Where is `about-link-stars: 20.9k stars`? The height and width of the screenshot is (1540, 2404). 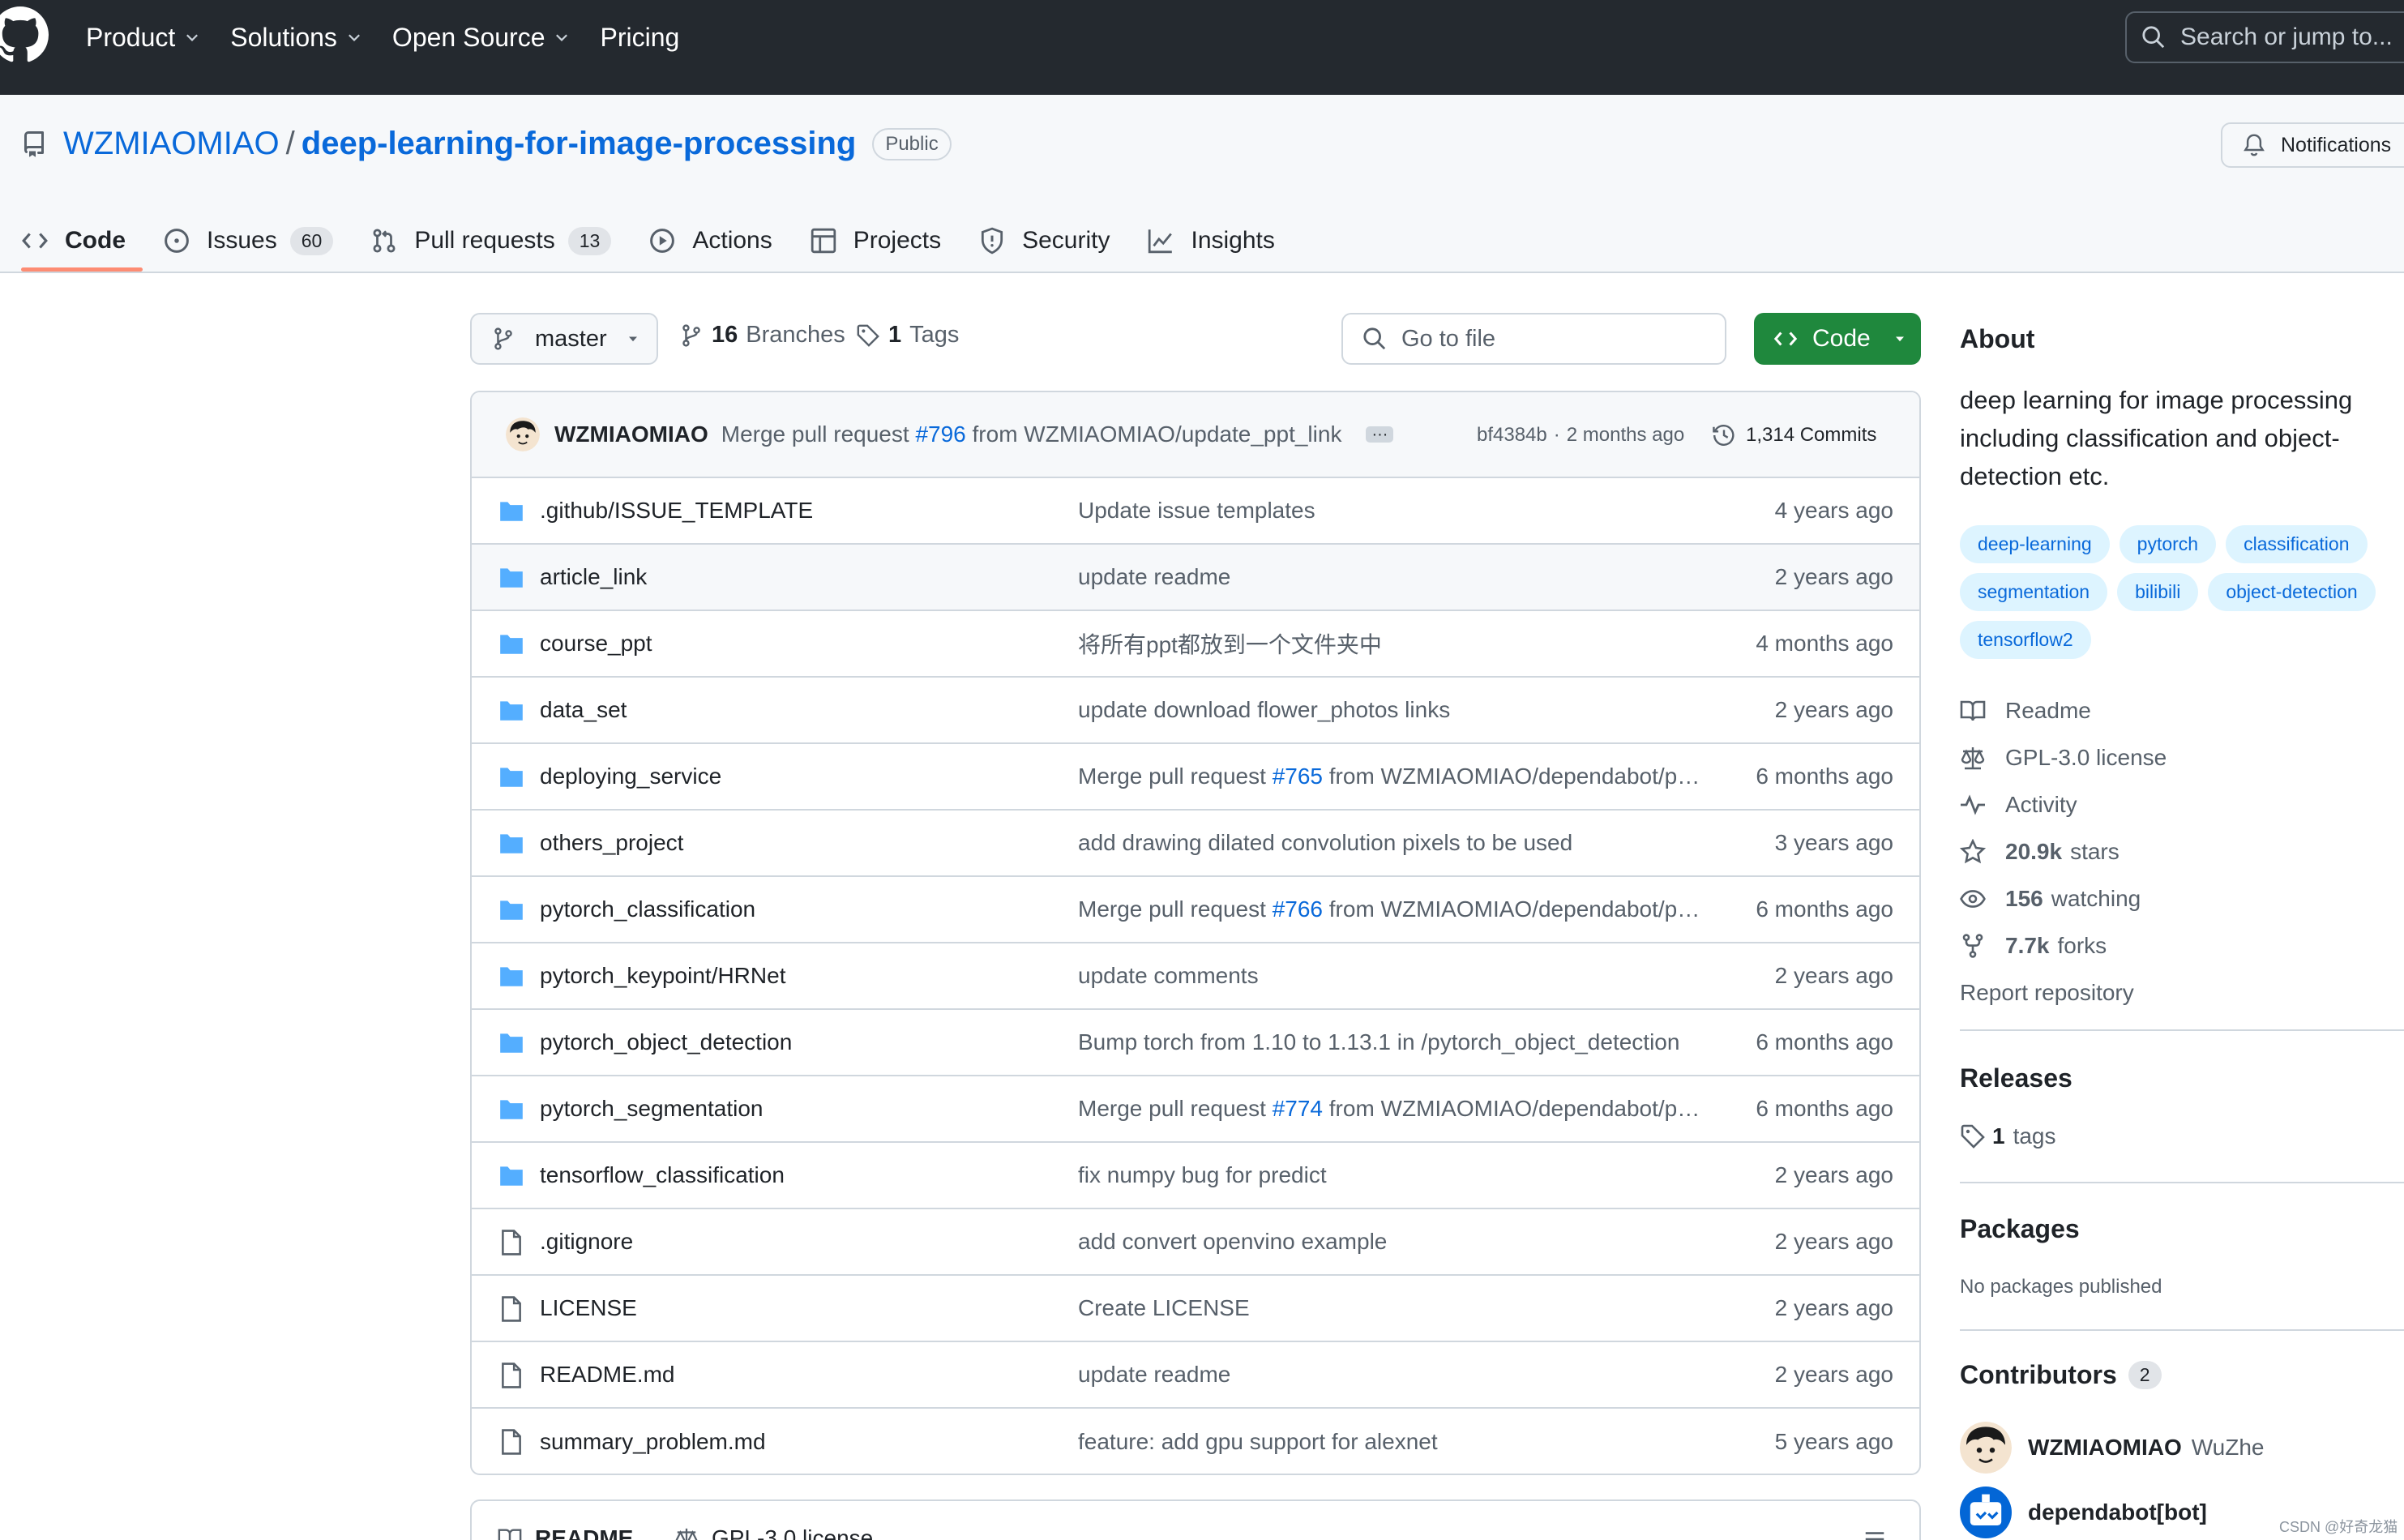
about-link-stars: 20.9k stars is located at coordinates (2063, 851).